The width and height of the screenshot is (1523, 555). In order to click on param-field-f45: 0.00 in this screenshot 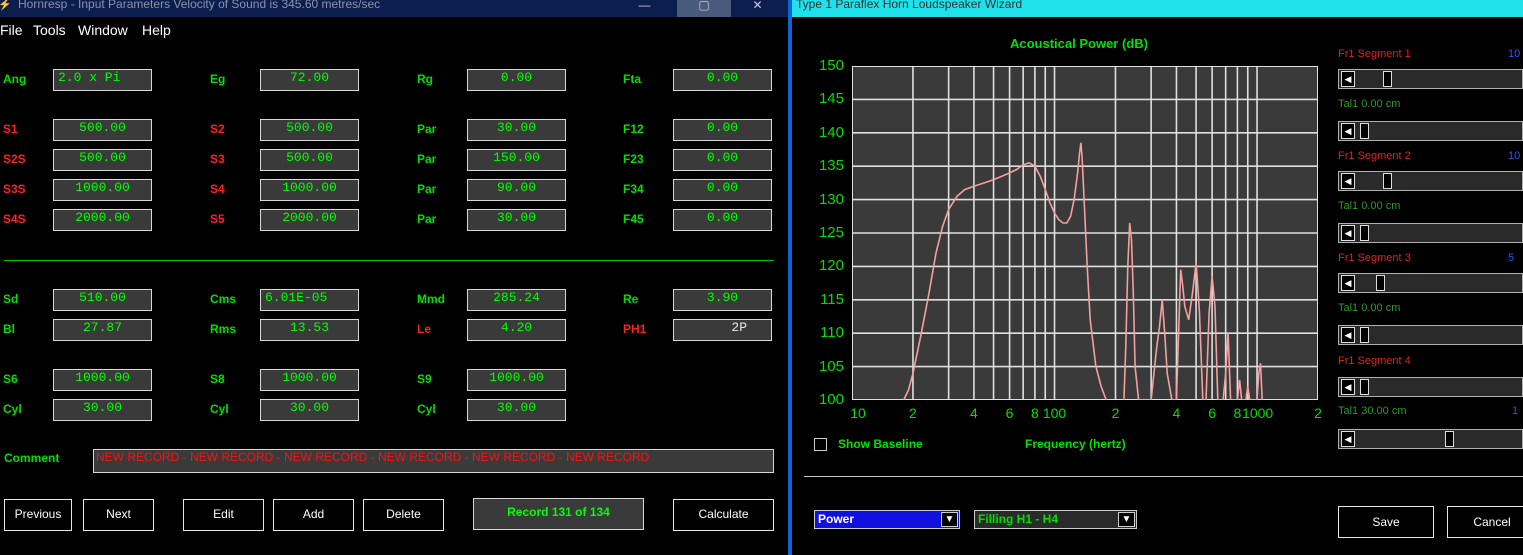, I will do `click(722, 220)`.